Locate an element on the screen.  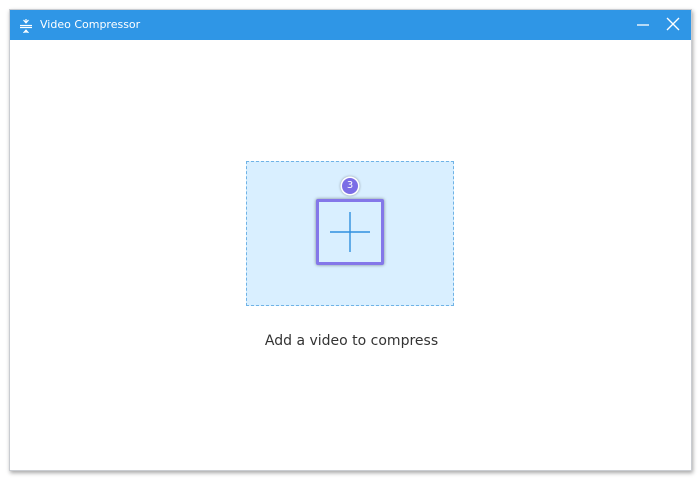
minimize-button is located at coordinates (643, 25).